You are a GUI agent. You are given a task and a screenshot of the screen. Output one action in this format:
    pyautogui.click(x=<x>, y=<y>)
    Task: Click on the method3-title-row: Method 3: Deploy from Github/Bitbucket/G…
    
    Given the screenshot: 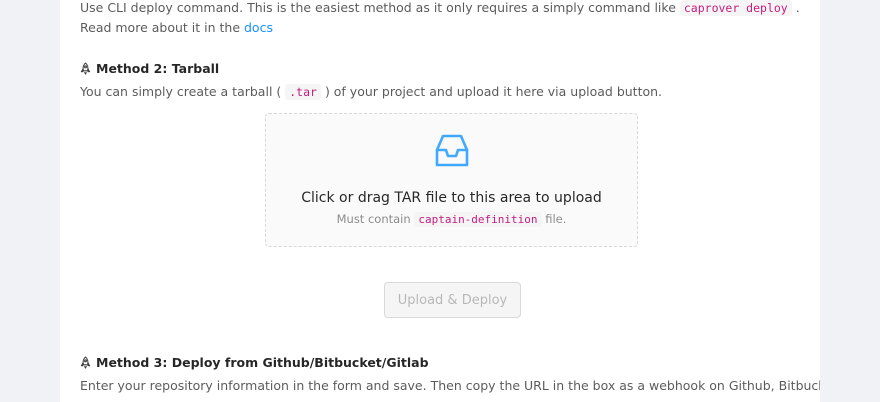 What is the action you would take?
    pyautogui.click(x=440, y=362)
    